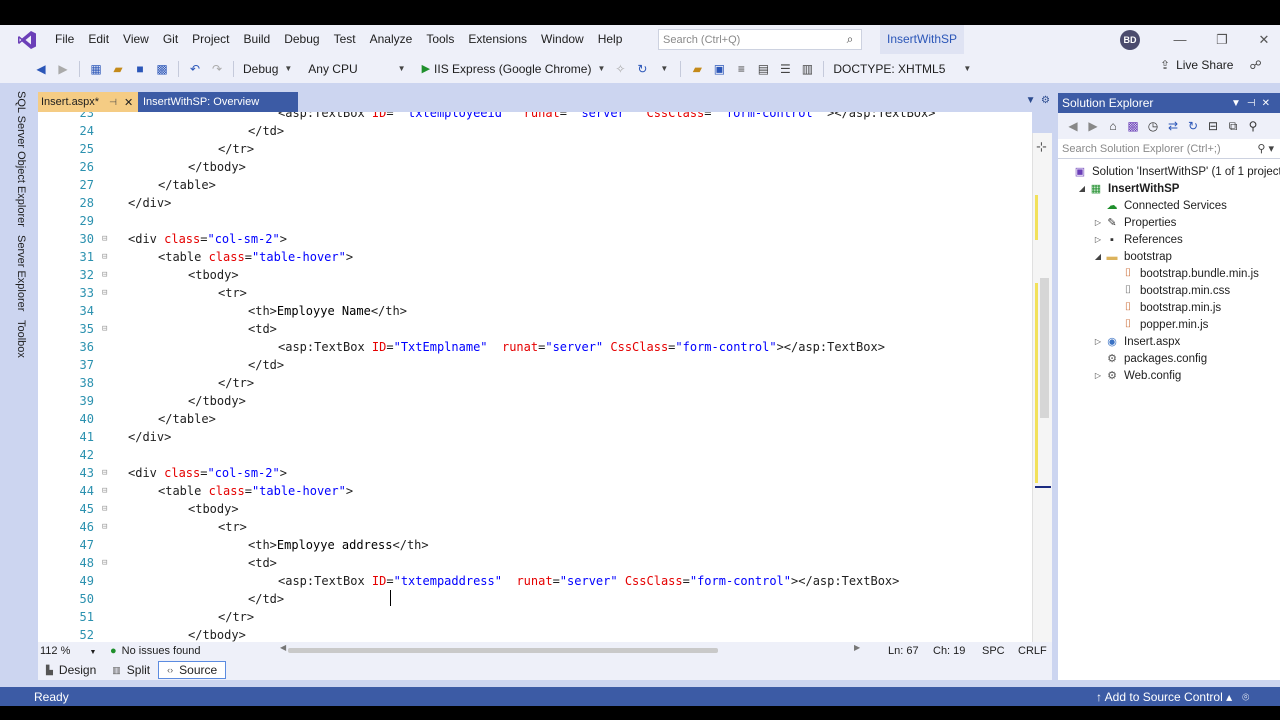  Describe the element at coordinates (113, 102) in the screenshot. I see `pin-icon: ⊣` at that location.